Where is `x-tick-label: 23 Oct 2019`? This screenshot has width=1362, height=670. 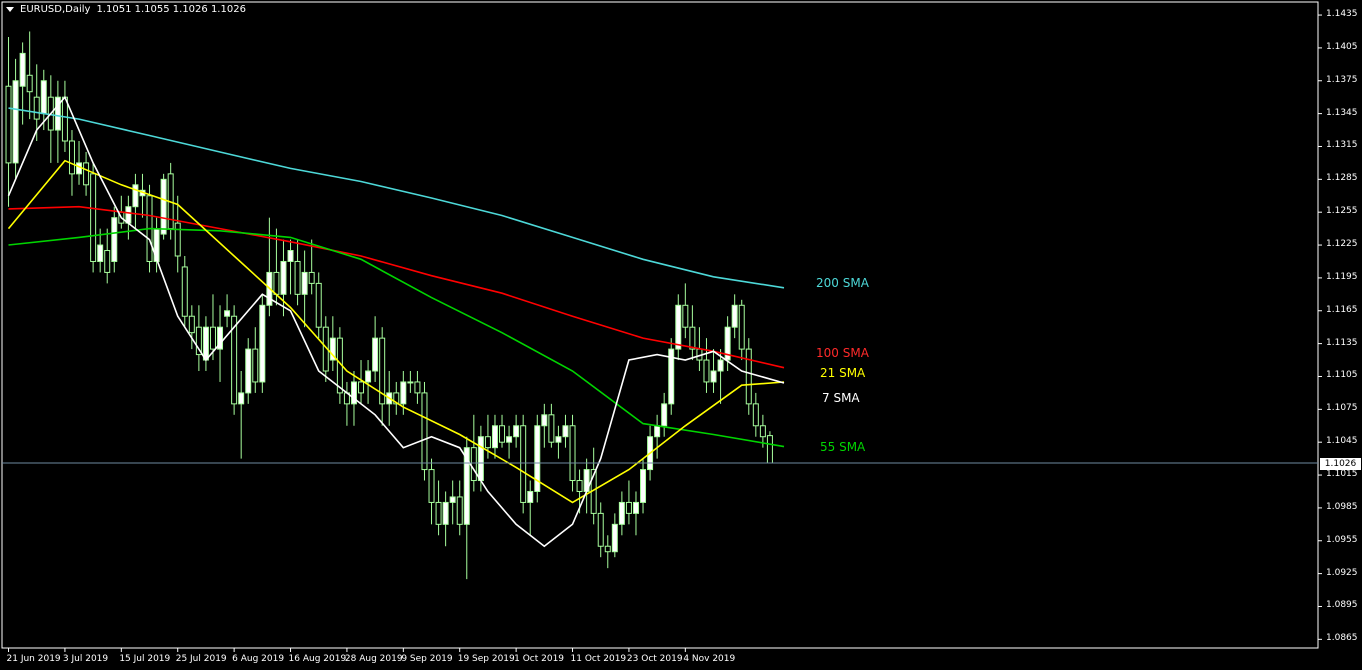 x-tick-label: 23 Oct 2019 is located at coordinates (654, 659).